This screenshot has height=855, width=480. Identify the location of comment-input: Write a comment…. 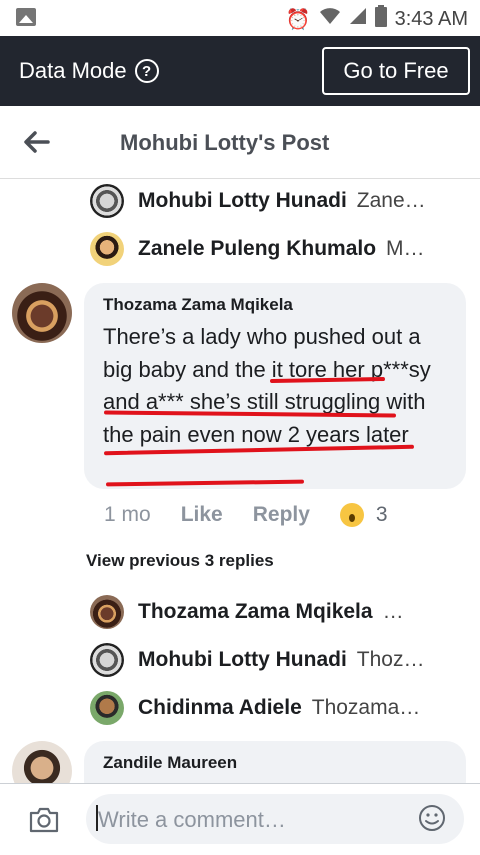
(275, 819).